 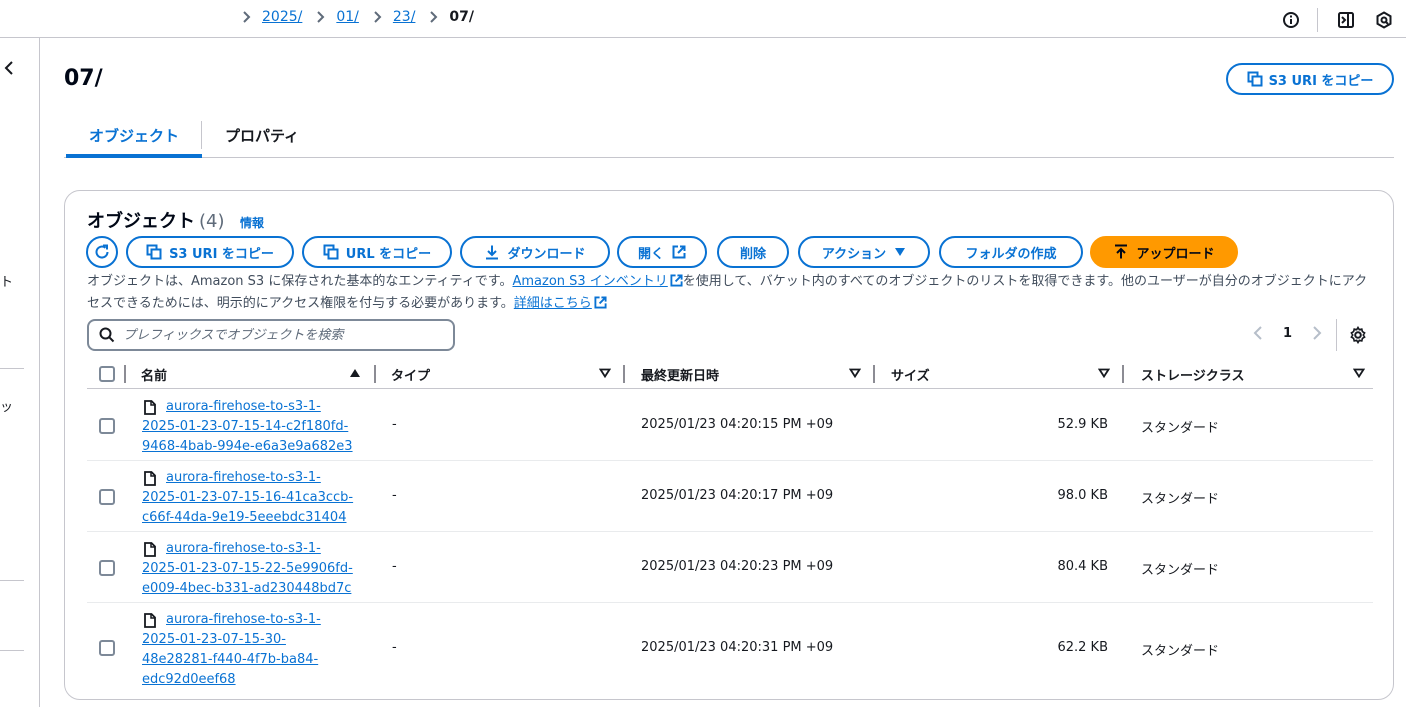 I want to click on upload-button: アップロード, so click(x=1164, y=252).